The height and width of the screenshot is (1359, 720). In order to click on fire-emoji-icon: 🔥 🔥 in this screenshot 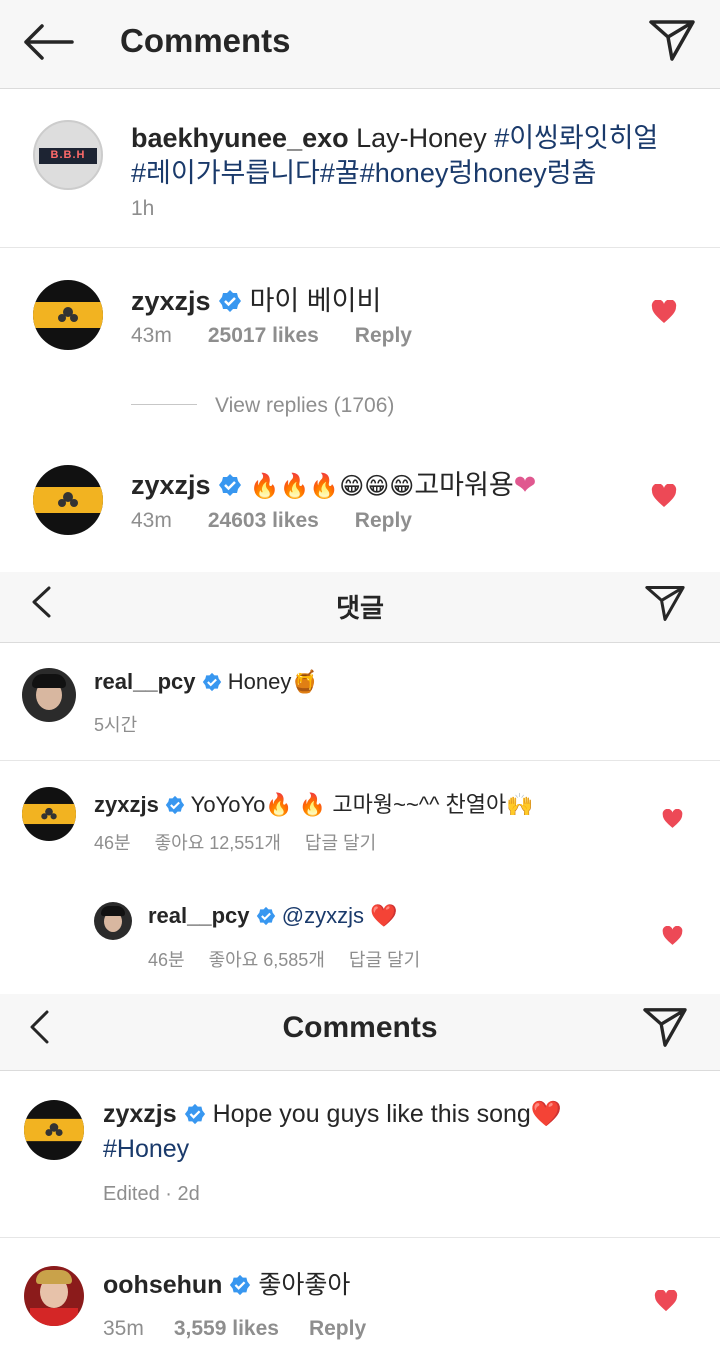, I will do `click(296, 804)`.